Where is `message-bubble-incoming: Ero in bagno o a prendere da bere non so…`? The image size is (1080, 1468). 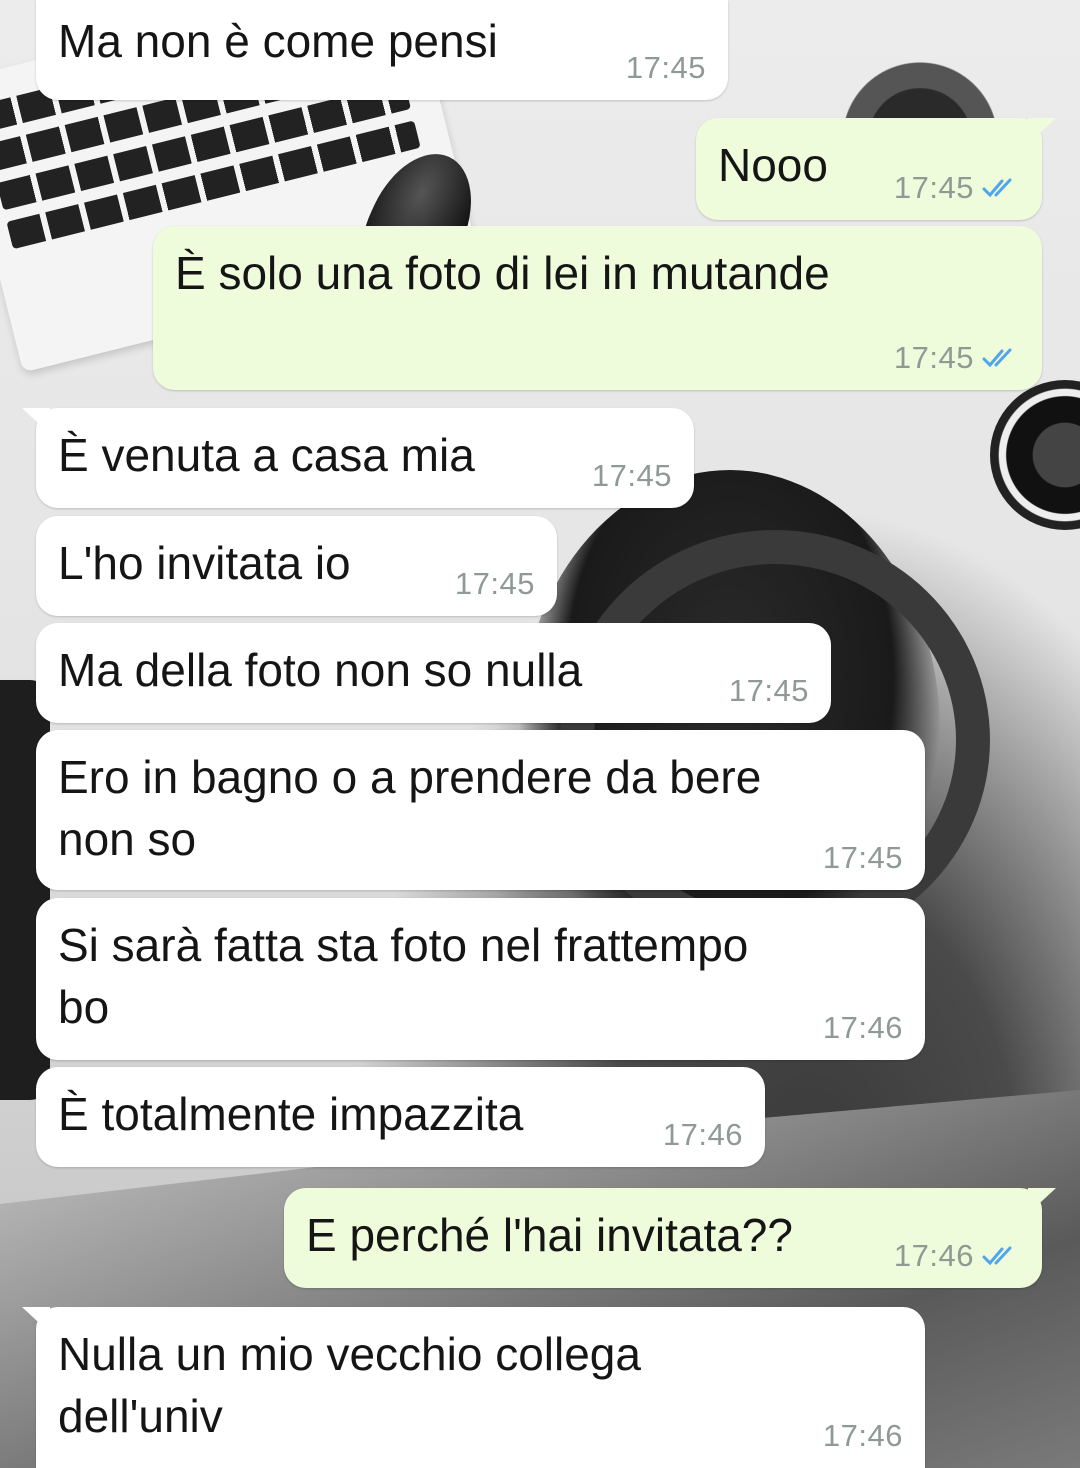 message-bubble-incoming: Ero in bagno o a prendere da bere non so… is located at coordinates (480, 810).